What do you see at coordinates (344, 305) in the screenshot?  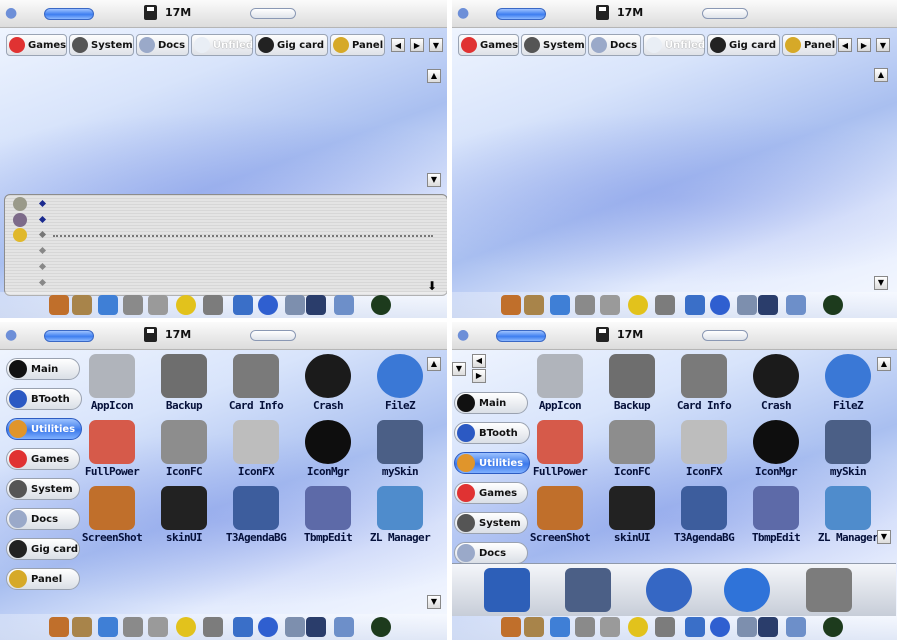 I see `satellite-icon` at bounding box center [344, 305].